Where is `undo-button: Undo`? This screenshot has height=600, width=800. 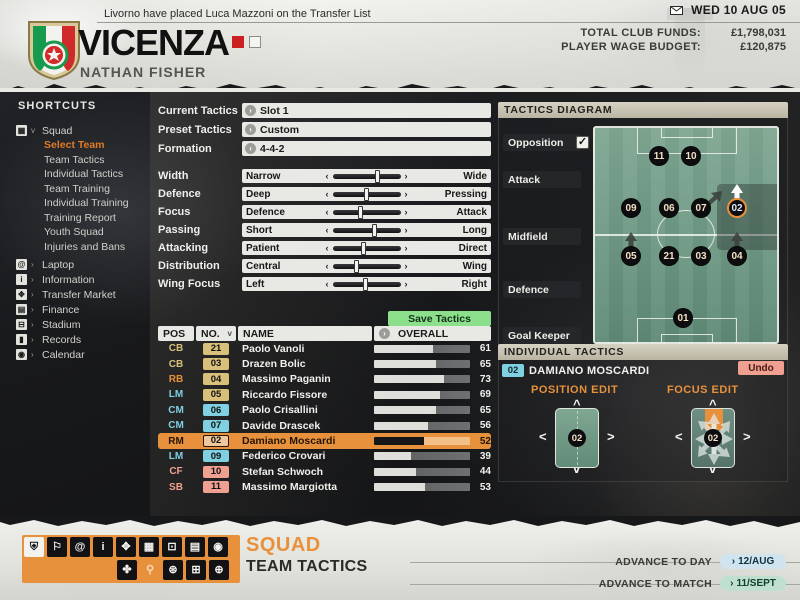 undo-button: Undo is located at coordinates (761, 368).